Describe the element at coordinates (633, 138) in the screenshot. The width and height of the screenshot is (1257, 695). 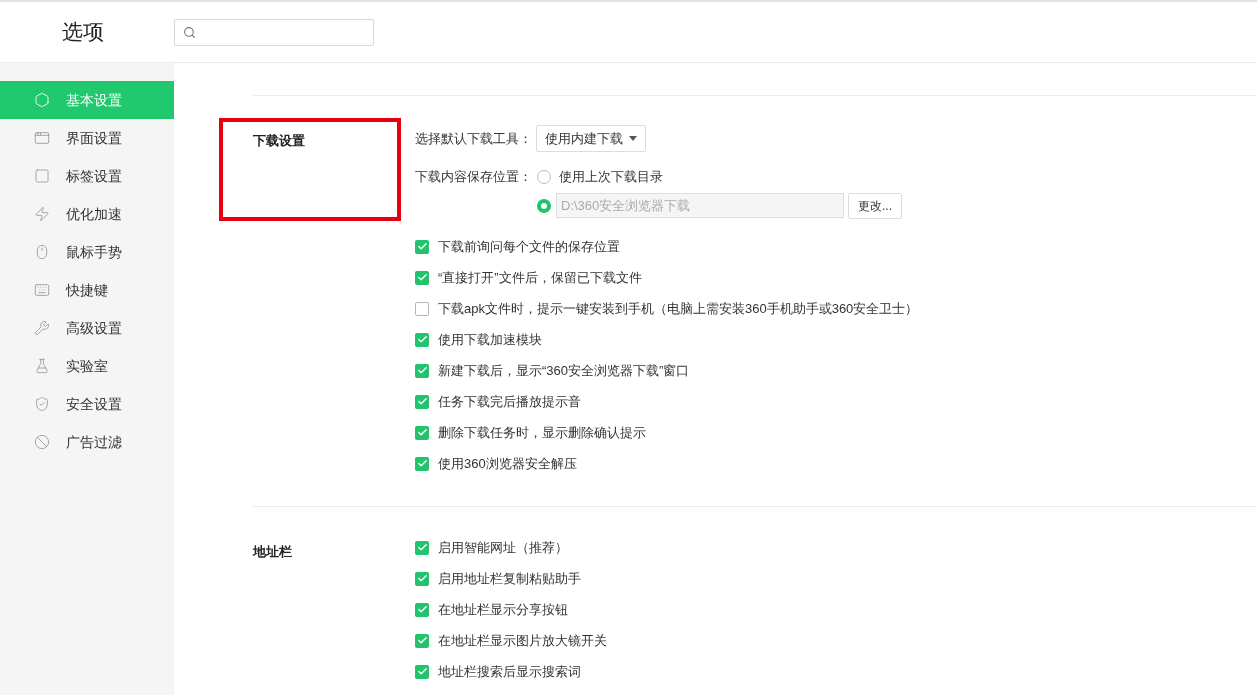
I see `caret-icon` at that location.